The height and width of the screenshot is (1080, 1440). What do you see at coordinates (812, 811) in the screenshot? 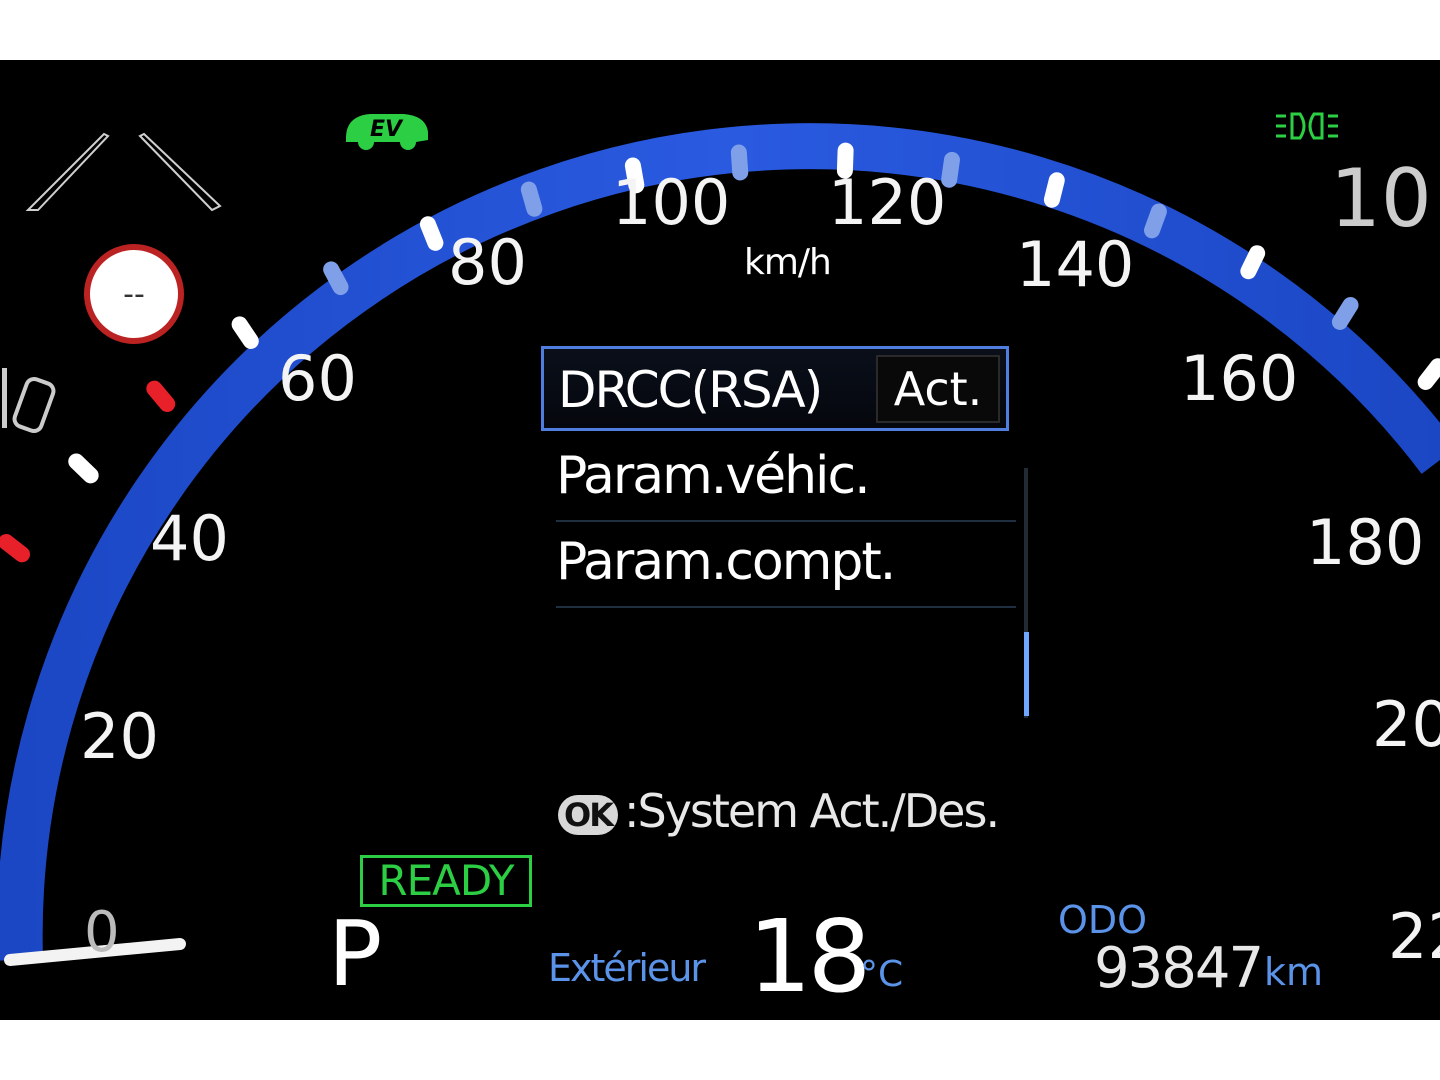
I see `ok-hint-text: :System Act./Des.` at bounding box center [812, 811].